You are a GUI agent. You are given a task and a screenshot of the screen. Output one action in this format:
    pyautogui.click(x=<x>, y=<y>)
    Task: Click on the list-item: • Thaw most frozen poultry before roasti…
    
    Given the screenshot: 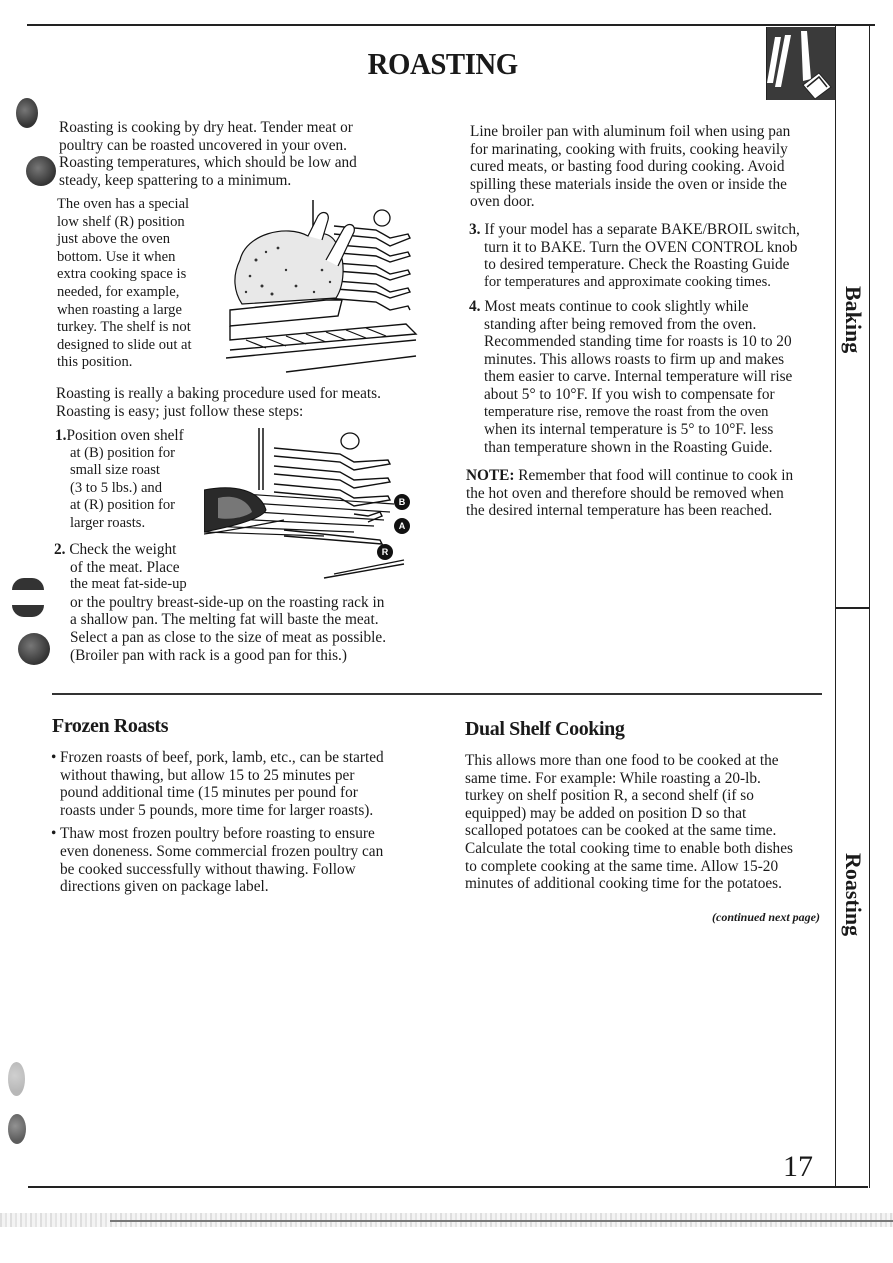 What is the action you would take?
    pyautogui.click(x=217, y=860)
    